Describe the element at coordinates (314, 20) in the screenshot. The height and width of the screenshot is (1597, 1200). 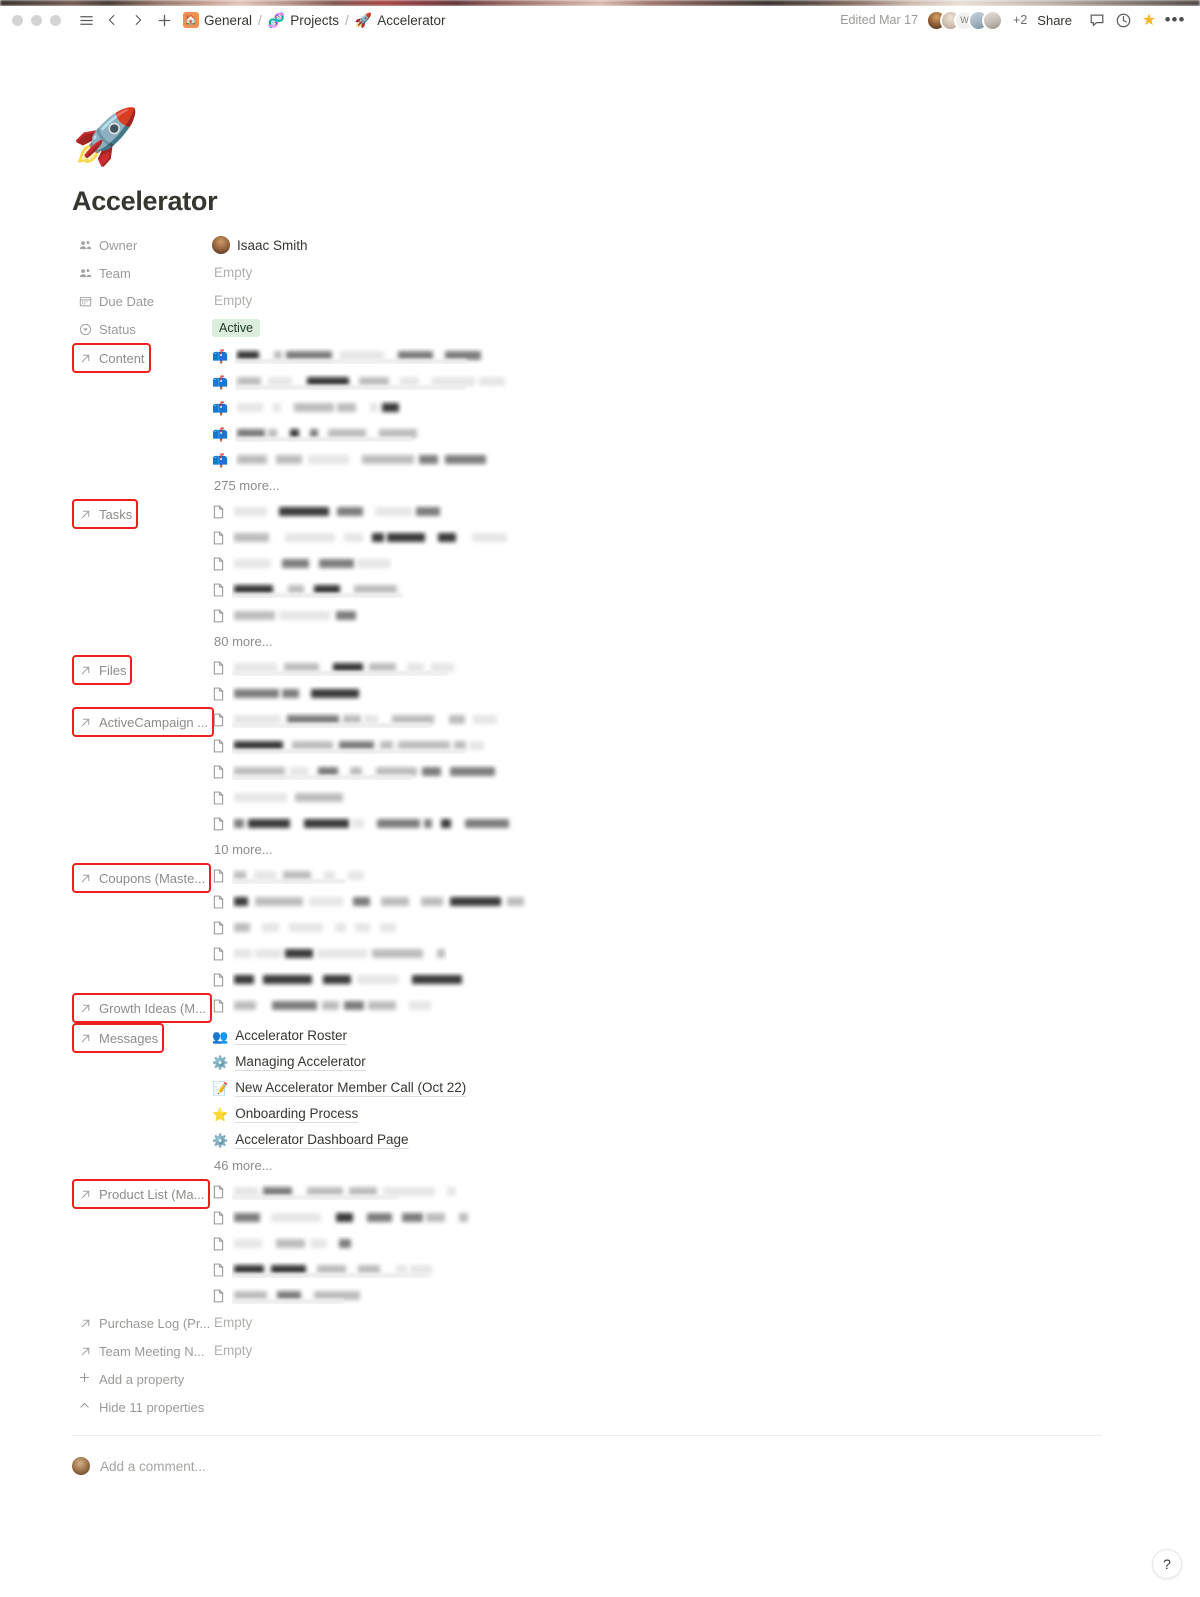
I see `breadcrumb-item-projects: Projects` at that location.